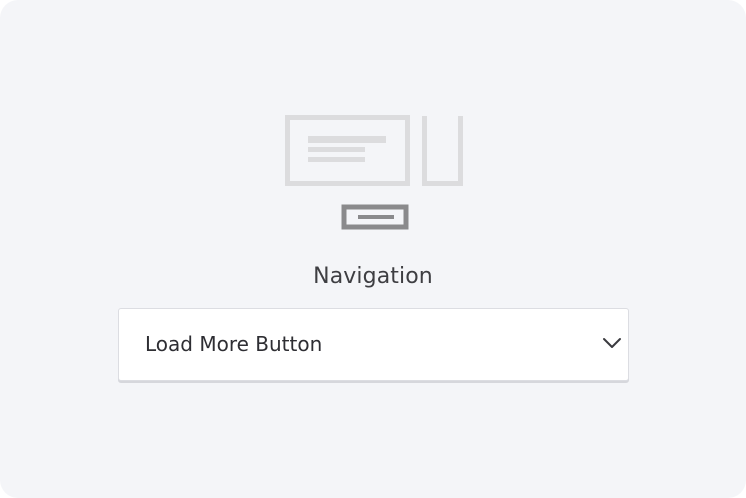 The height and width of the screenshot is (498, 746). Describe the element at coordinates (234, 344) in the screenshot. I see `navigation-type-selected-value: Load More Button` at that location.